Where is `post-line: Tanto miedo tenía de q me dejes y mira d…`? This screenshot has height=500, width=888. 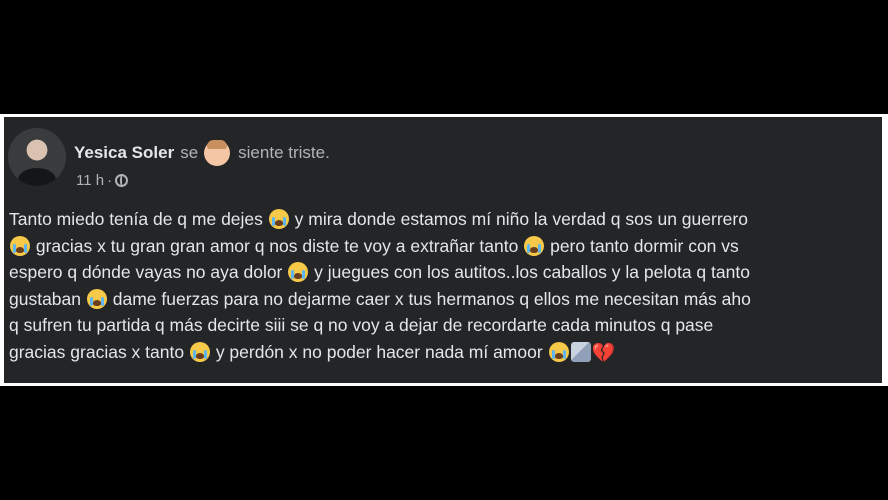
post-line: Tanto miedo tenía de q me dejes y mira d… is located at coordinates (445, 219).